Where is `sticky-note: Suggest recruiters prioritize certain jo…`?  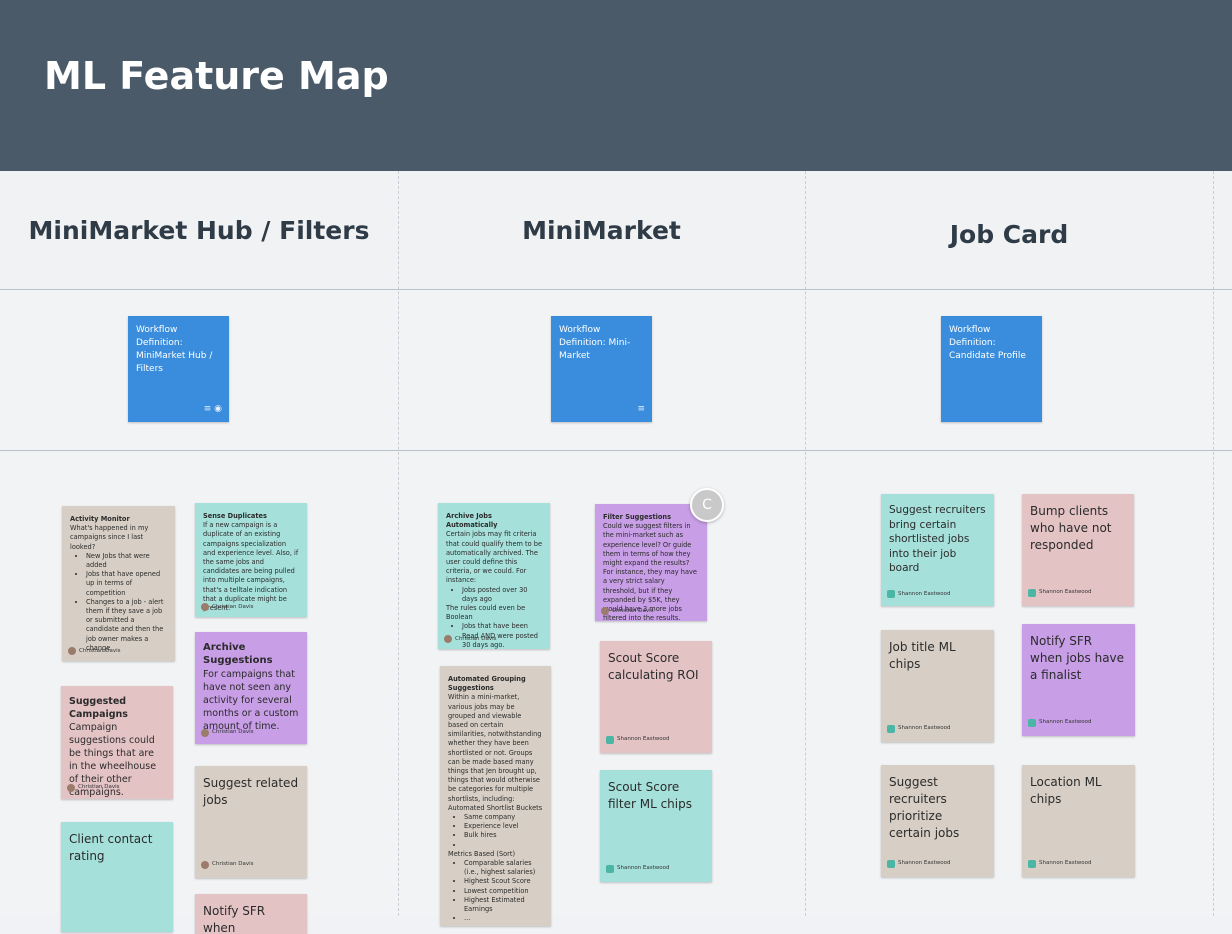 sticky-note: Suggest recruiters prioritize certain jo… is located at coordinates (937, 821).